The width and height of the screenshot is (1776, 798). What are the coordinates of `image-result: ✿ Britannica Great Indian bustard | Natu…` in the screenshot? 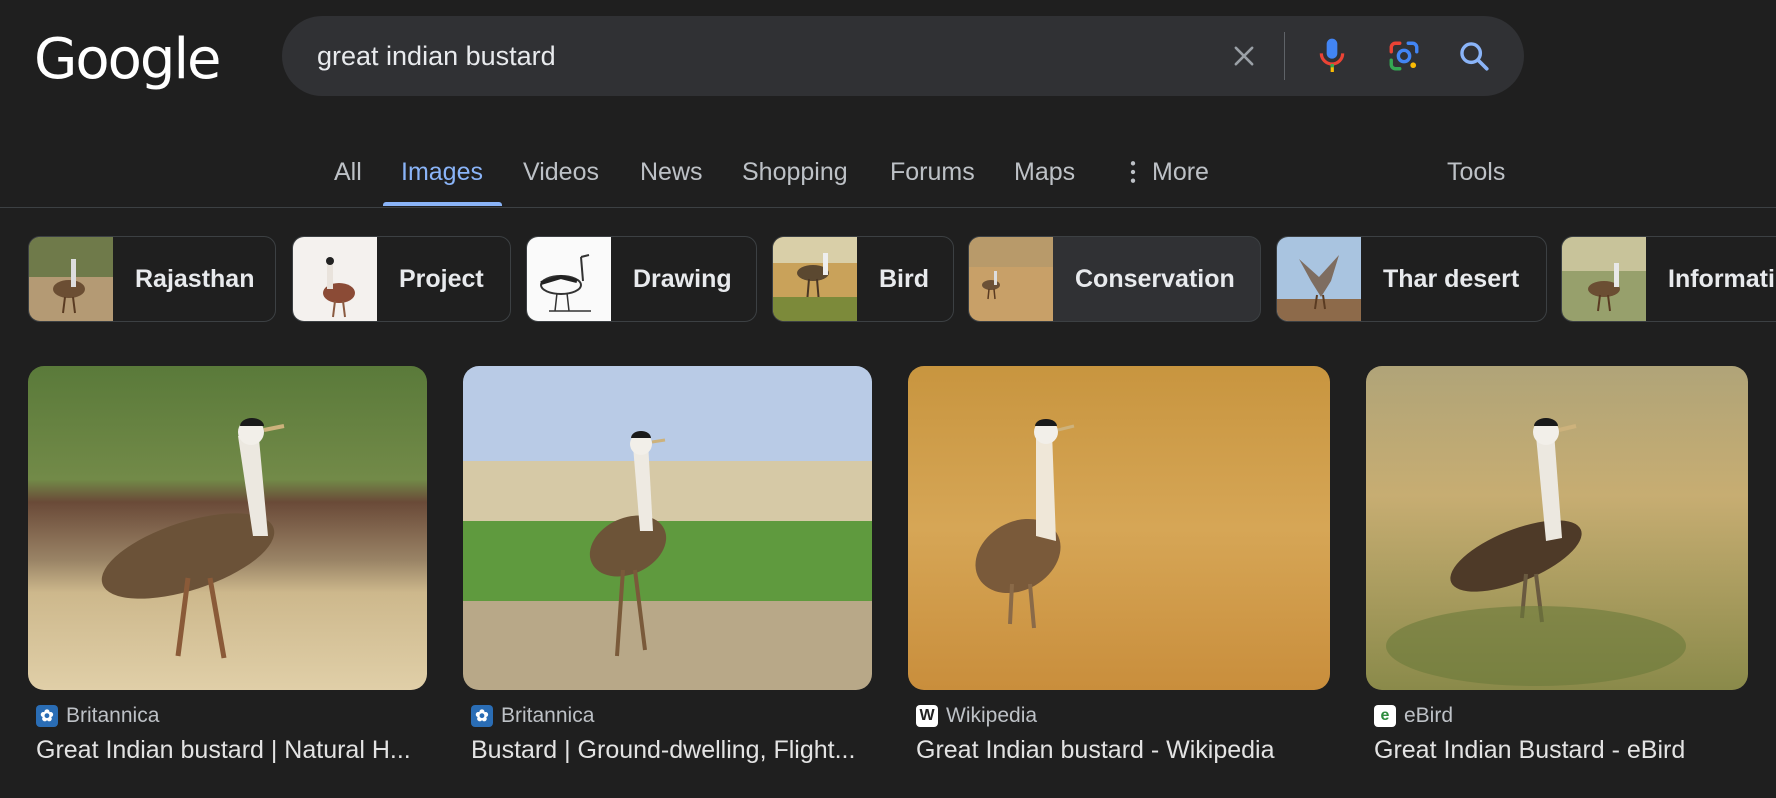 It's located at (227, 565).